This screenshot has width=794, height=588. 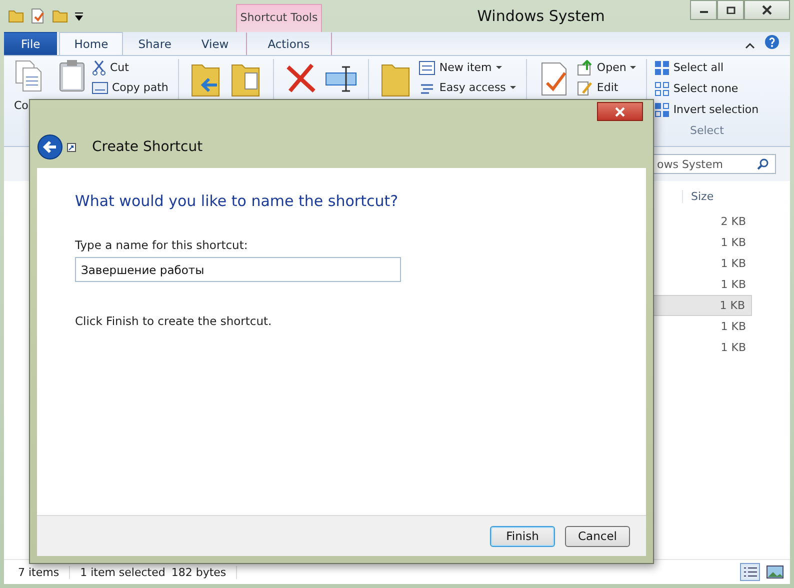 What do you see at coordinates (775, 572) in the screenshot?
I see `thumbnails-view-icon` at bounding box center [775, 572].